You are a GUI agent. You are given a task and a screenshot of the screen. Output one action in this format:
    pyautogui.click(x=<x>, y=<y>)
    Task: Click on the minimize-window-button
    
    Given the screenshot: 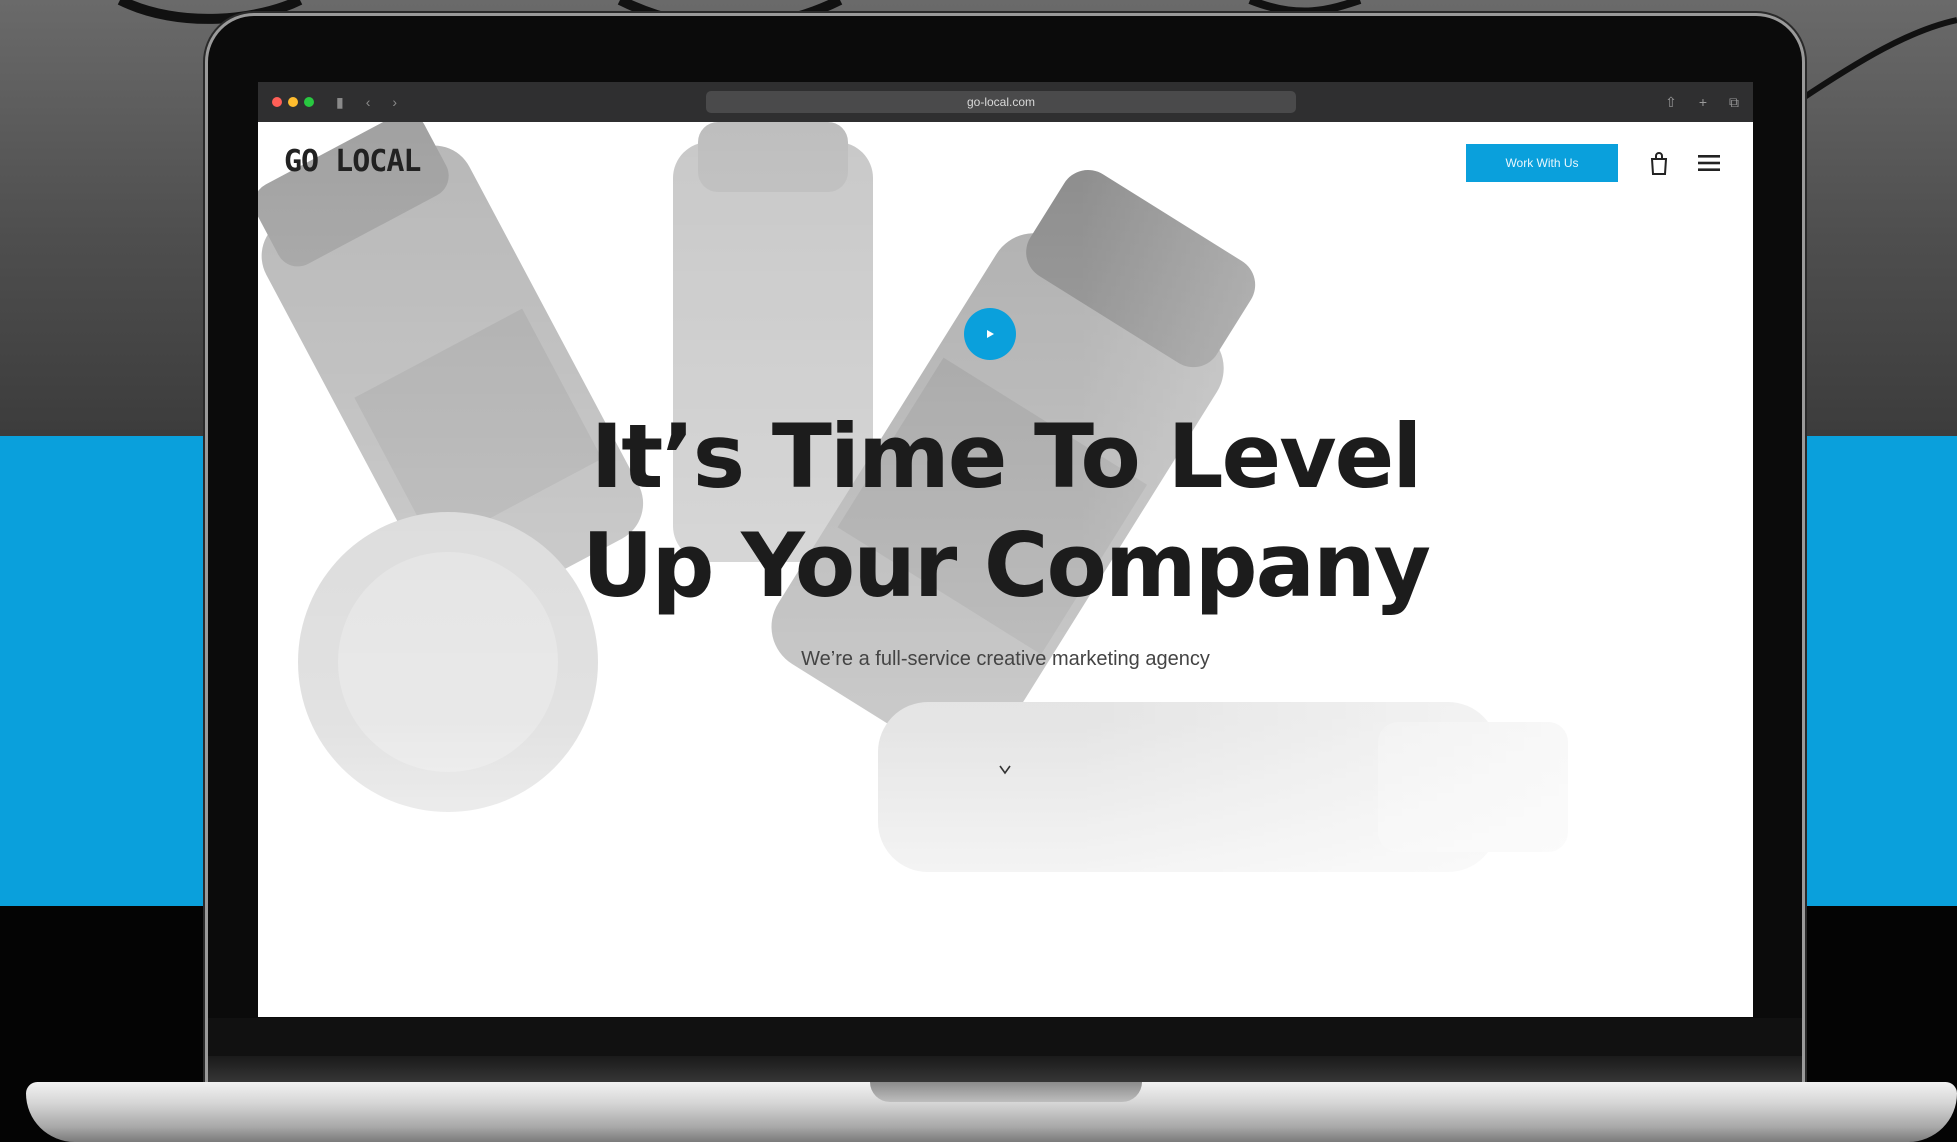 What is the action you would take?
    pyautogui.click(x=293, y=102)
    